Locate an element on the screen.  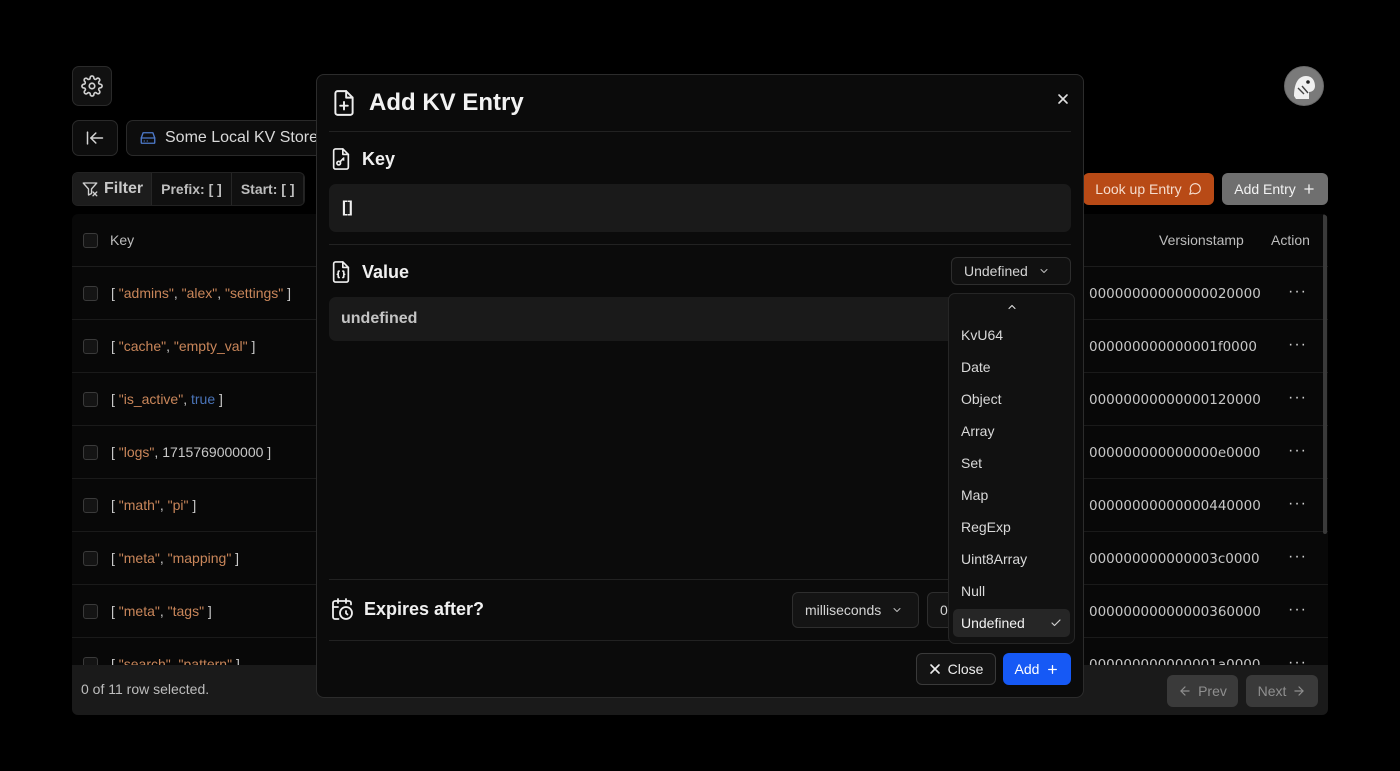
prefix-filter: Prefix: [ ] is located at coordinates (192, 189).